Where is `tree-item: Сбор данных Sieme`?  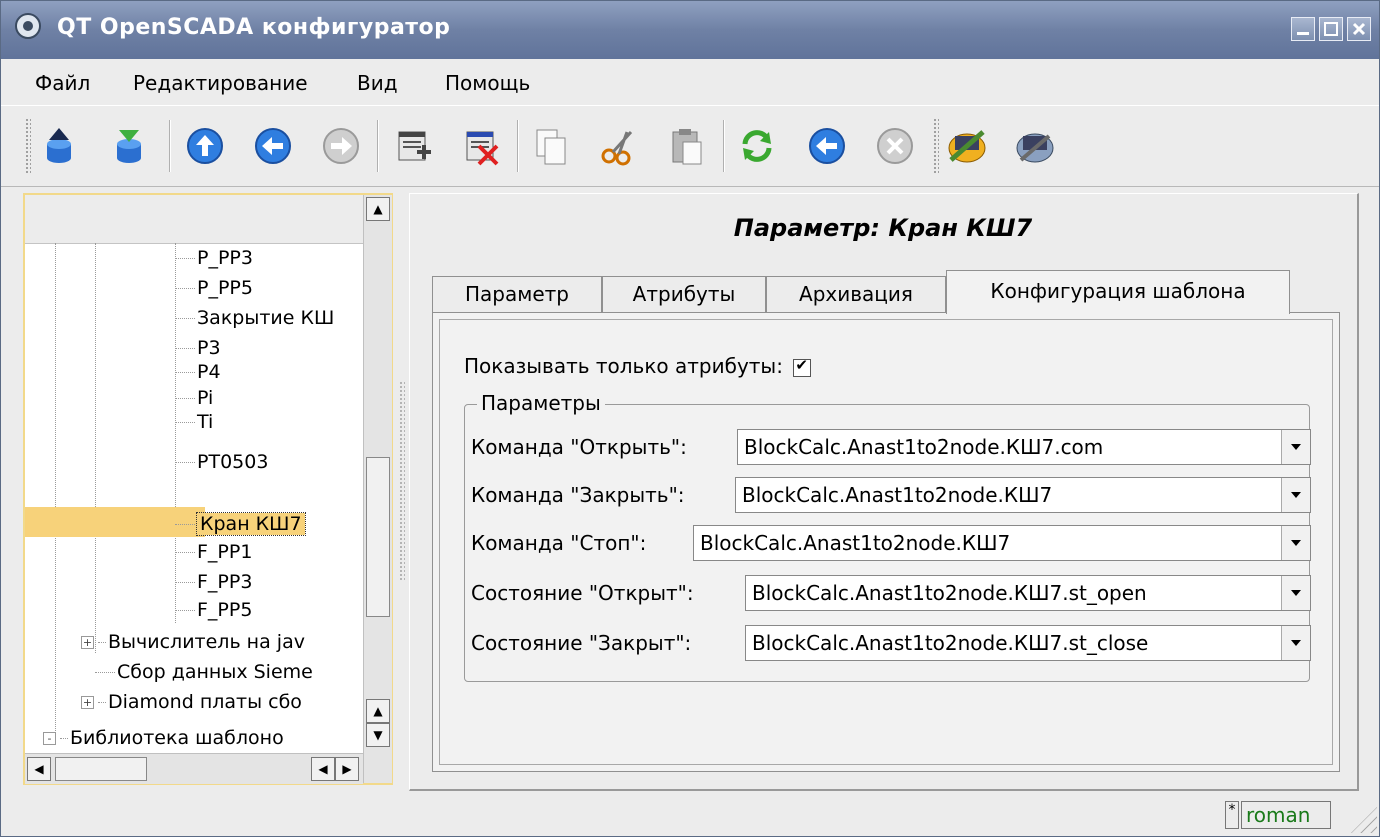 tree-item: Сбор данных Sieme is located at coordinates (204, 673).